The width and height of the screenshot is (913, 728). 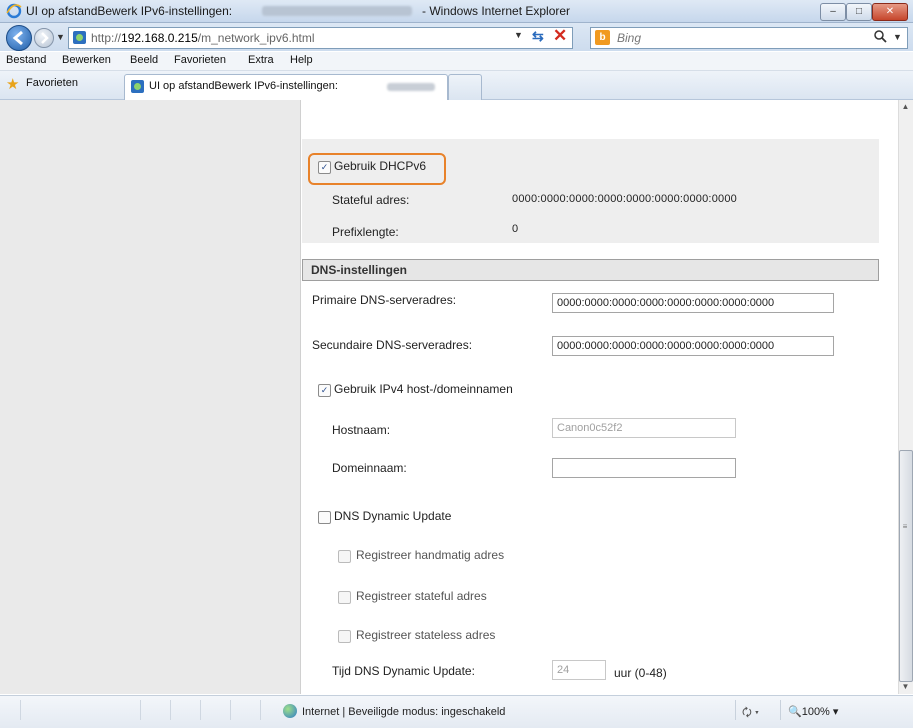 What do you see at coordinates (897, 37) in the screenshot?
I see `search-dropdown: ▼` at bounding box center [897, 37].